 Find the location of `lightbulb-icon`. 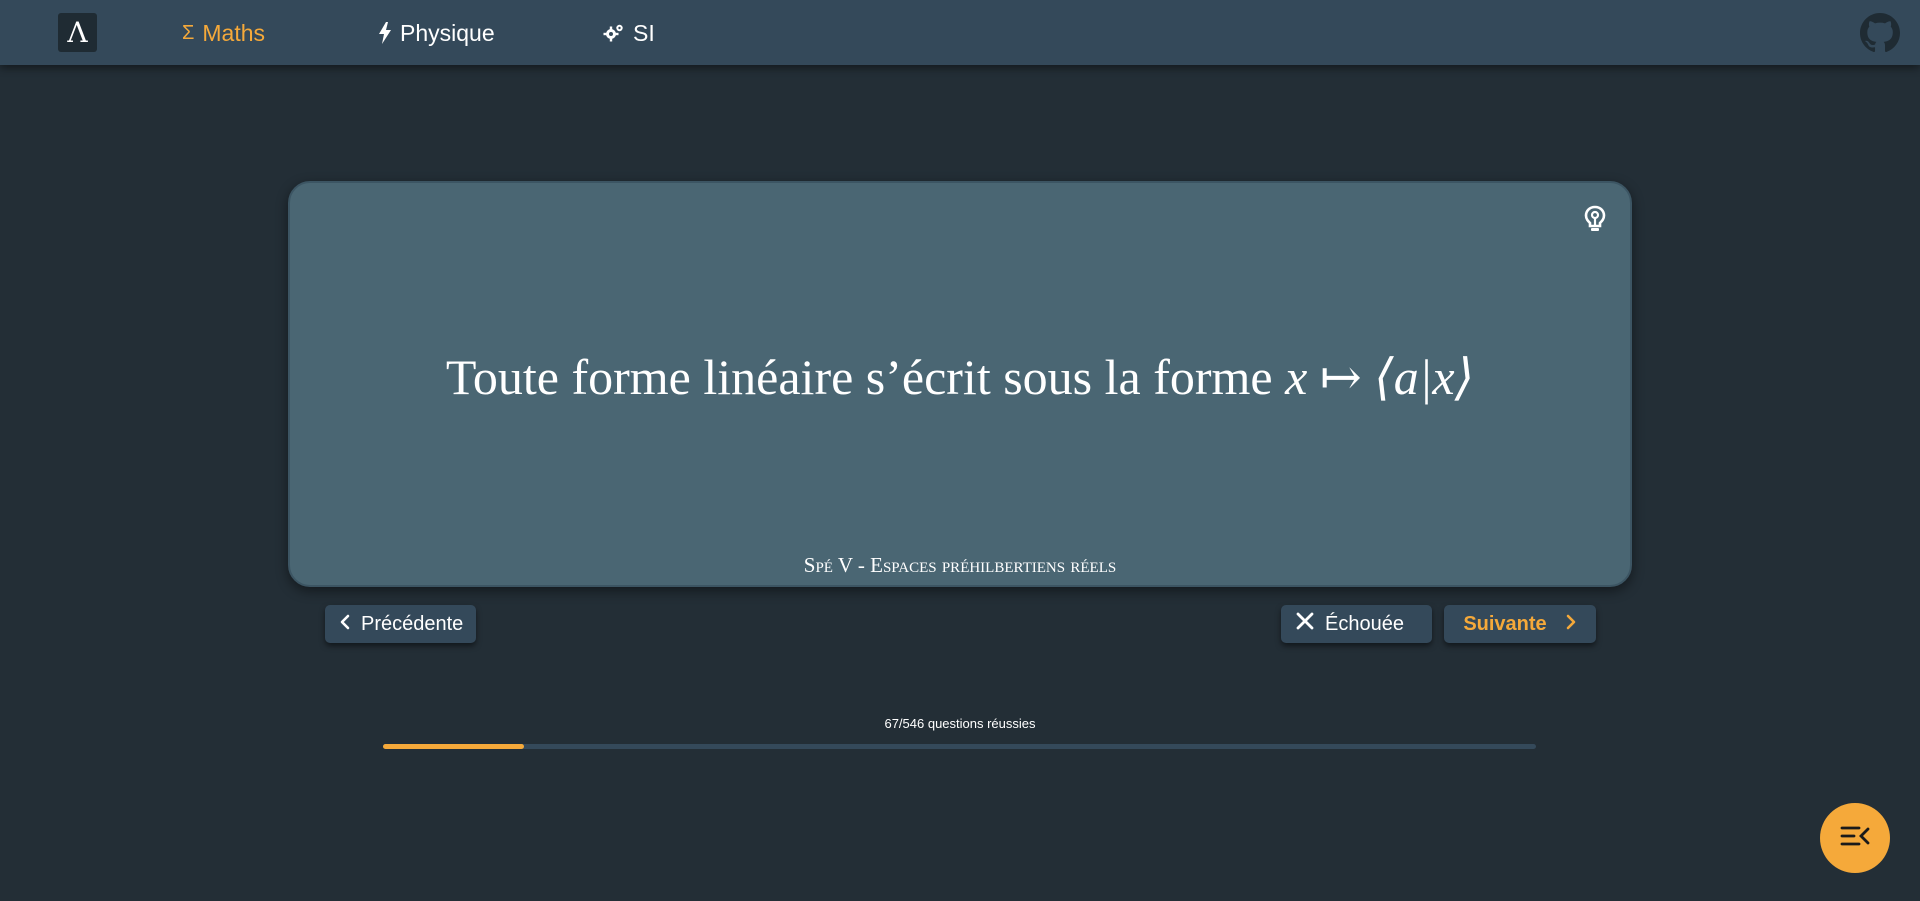

lightbulb-icon is located at coordinates (1595, 219).